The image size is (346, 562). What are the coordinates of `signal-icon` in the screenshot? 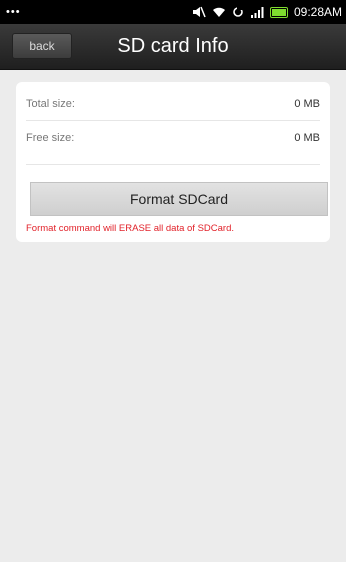 It's located at (257, 12).